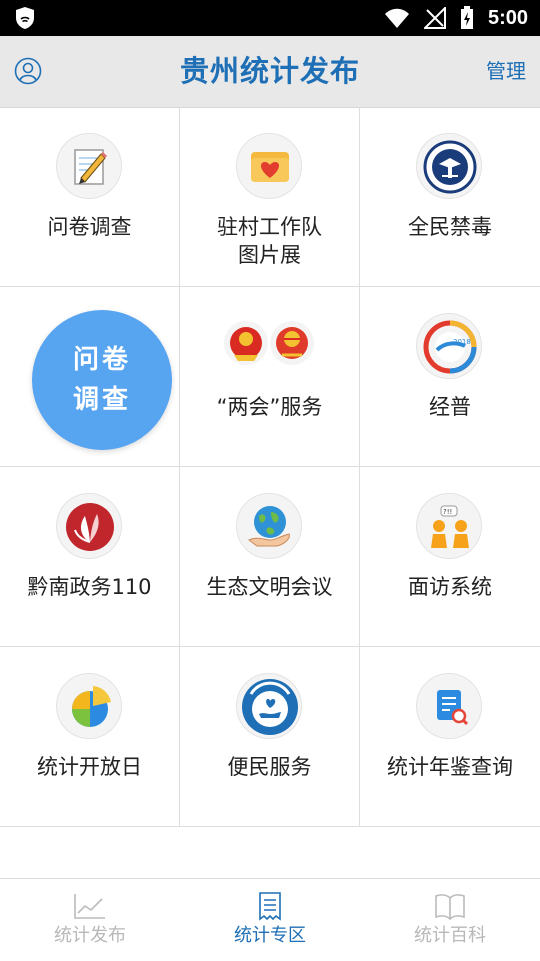  I want to click on service-heart-hand-icon, so click(269, 706).